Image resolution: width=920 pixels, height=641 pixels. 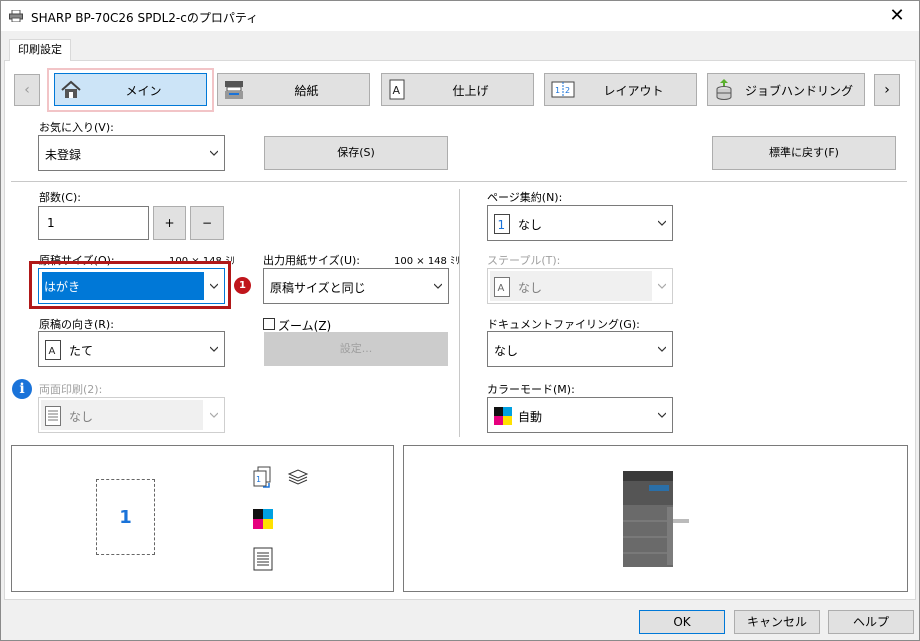 What do you see at coordinates (207, 223) in the screenshot?
I see `copies-decrement-button: −` at bounding box center [207, 223].